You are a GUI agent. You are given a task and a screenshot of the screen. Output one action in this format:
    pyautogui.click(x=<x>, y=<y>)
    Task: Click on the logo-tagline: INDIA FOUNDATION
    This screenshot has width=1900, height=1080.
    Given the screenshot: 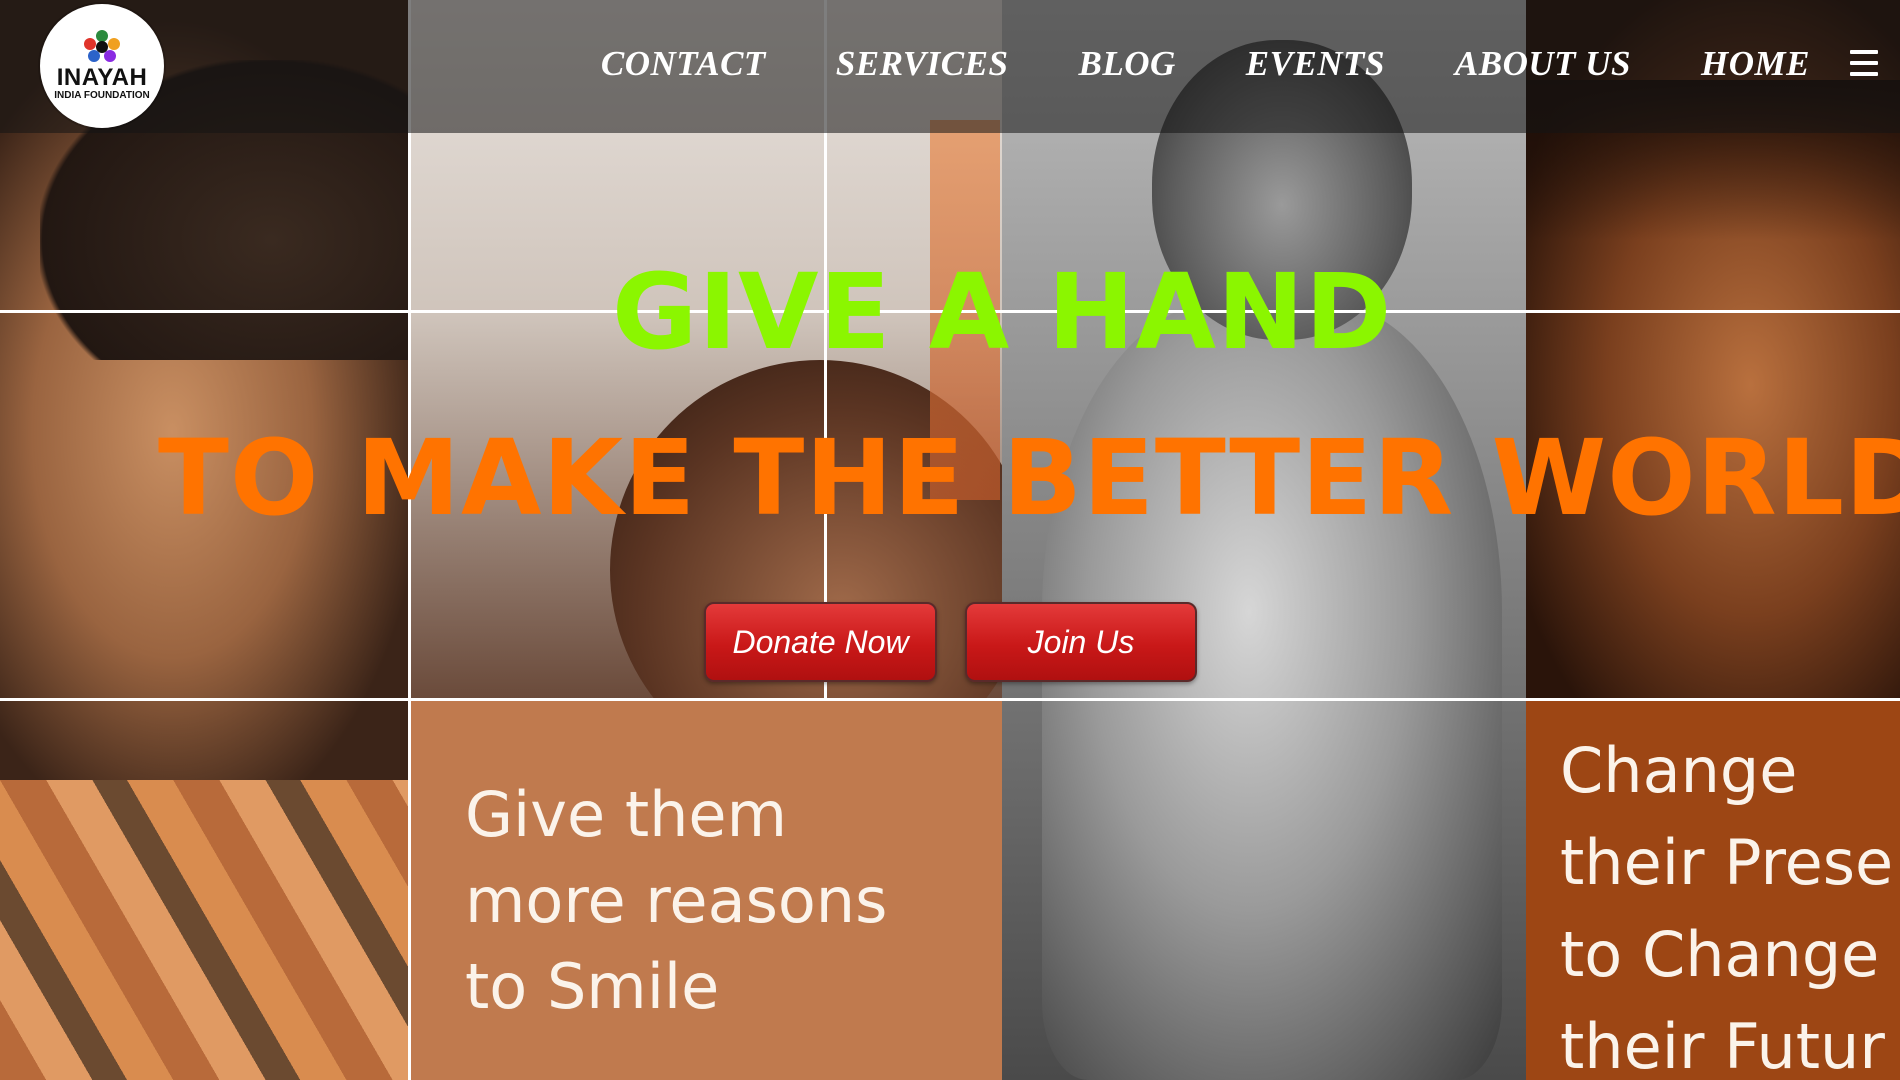 What is the action you would take?
    pyautogui.click(x=102, y=95)
    